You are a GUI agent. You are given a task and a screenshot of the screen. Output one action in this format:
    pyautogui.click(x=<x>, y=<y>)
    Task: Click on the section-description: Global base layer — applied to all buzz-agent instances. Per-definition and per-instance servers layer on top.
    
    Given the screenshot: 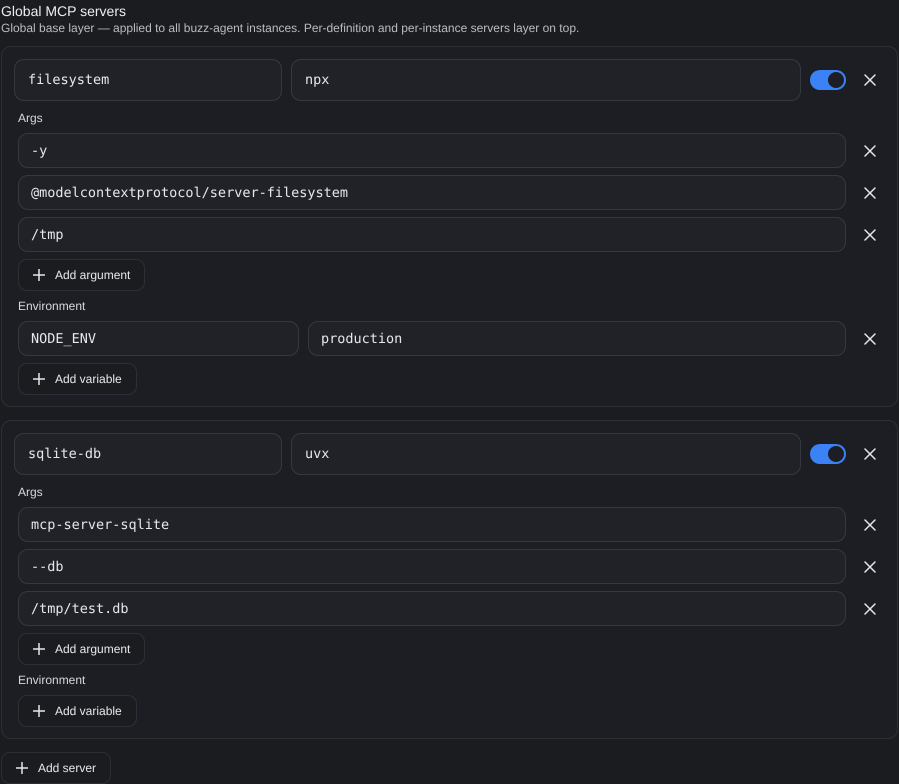 What is the action you would take?
    pyautogui.click(x=290, y=28)
    